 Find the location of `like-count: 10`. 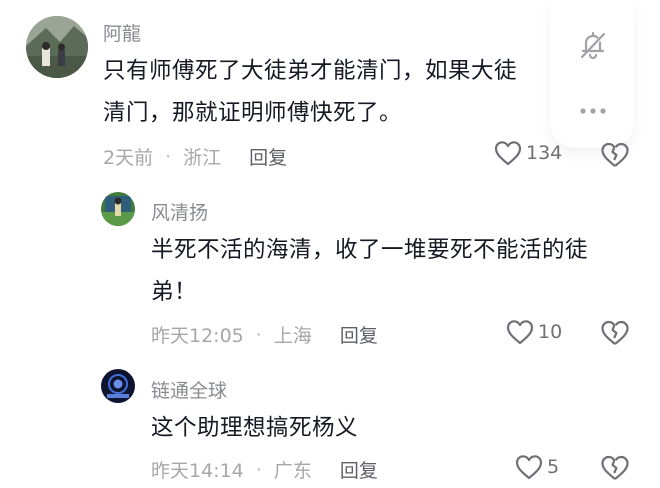

like-count: 10 is located at coordinates (550, 332).